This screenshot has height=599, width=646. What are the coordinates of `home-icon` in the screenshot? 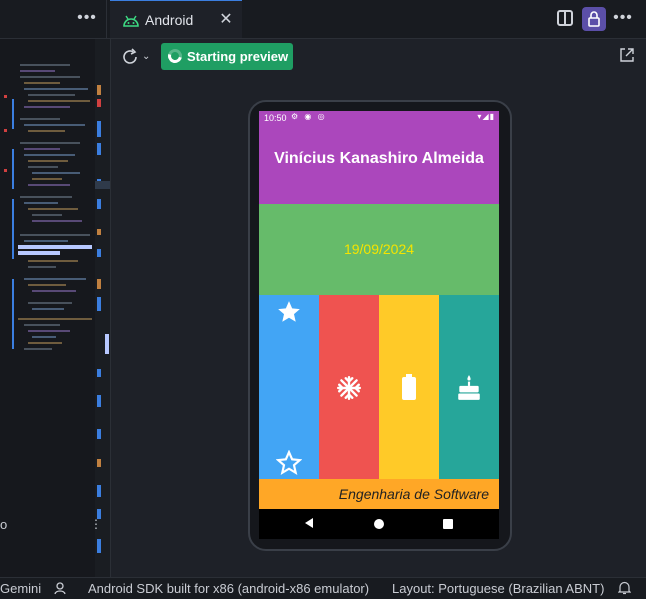 It's located at (379, 524).